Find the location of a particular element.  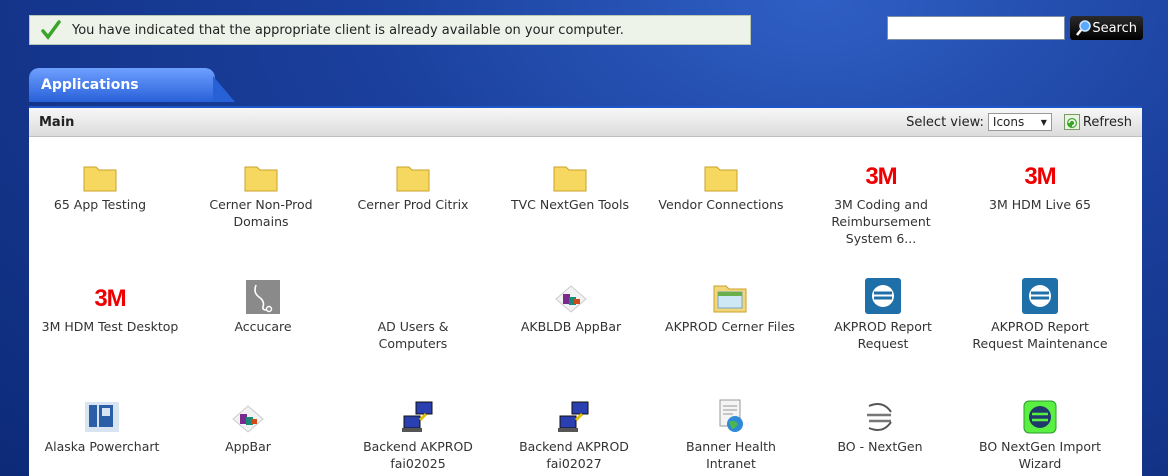

refresh-button: Refresh is located at coordinates (1097, 122).